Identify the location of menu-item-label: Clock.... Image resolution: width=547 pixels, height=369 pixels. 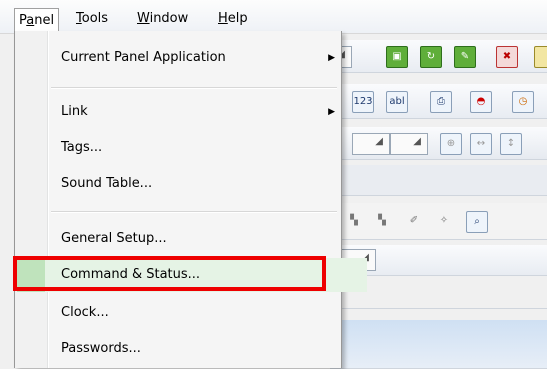
(85, 312).